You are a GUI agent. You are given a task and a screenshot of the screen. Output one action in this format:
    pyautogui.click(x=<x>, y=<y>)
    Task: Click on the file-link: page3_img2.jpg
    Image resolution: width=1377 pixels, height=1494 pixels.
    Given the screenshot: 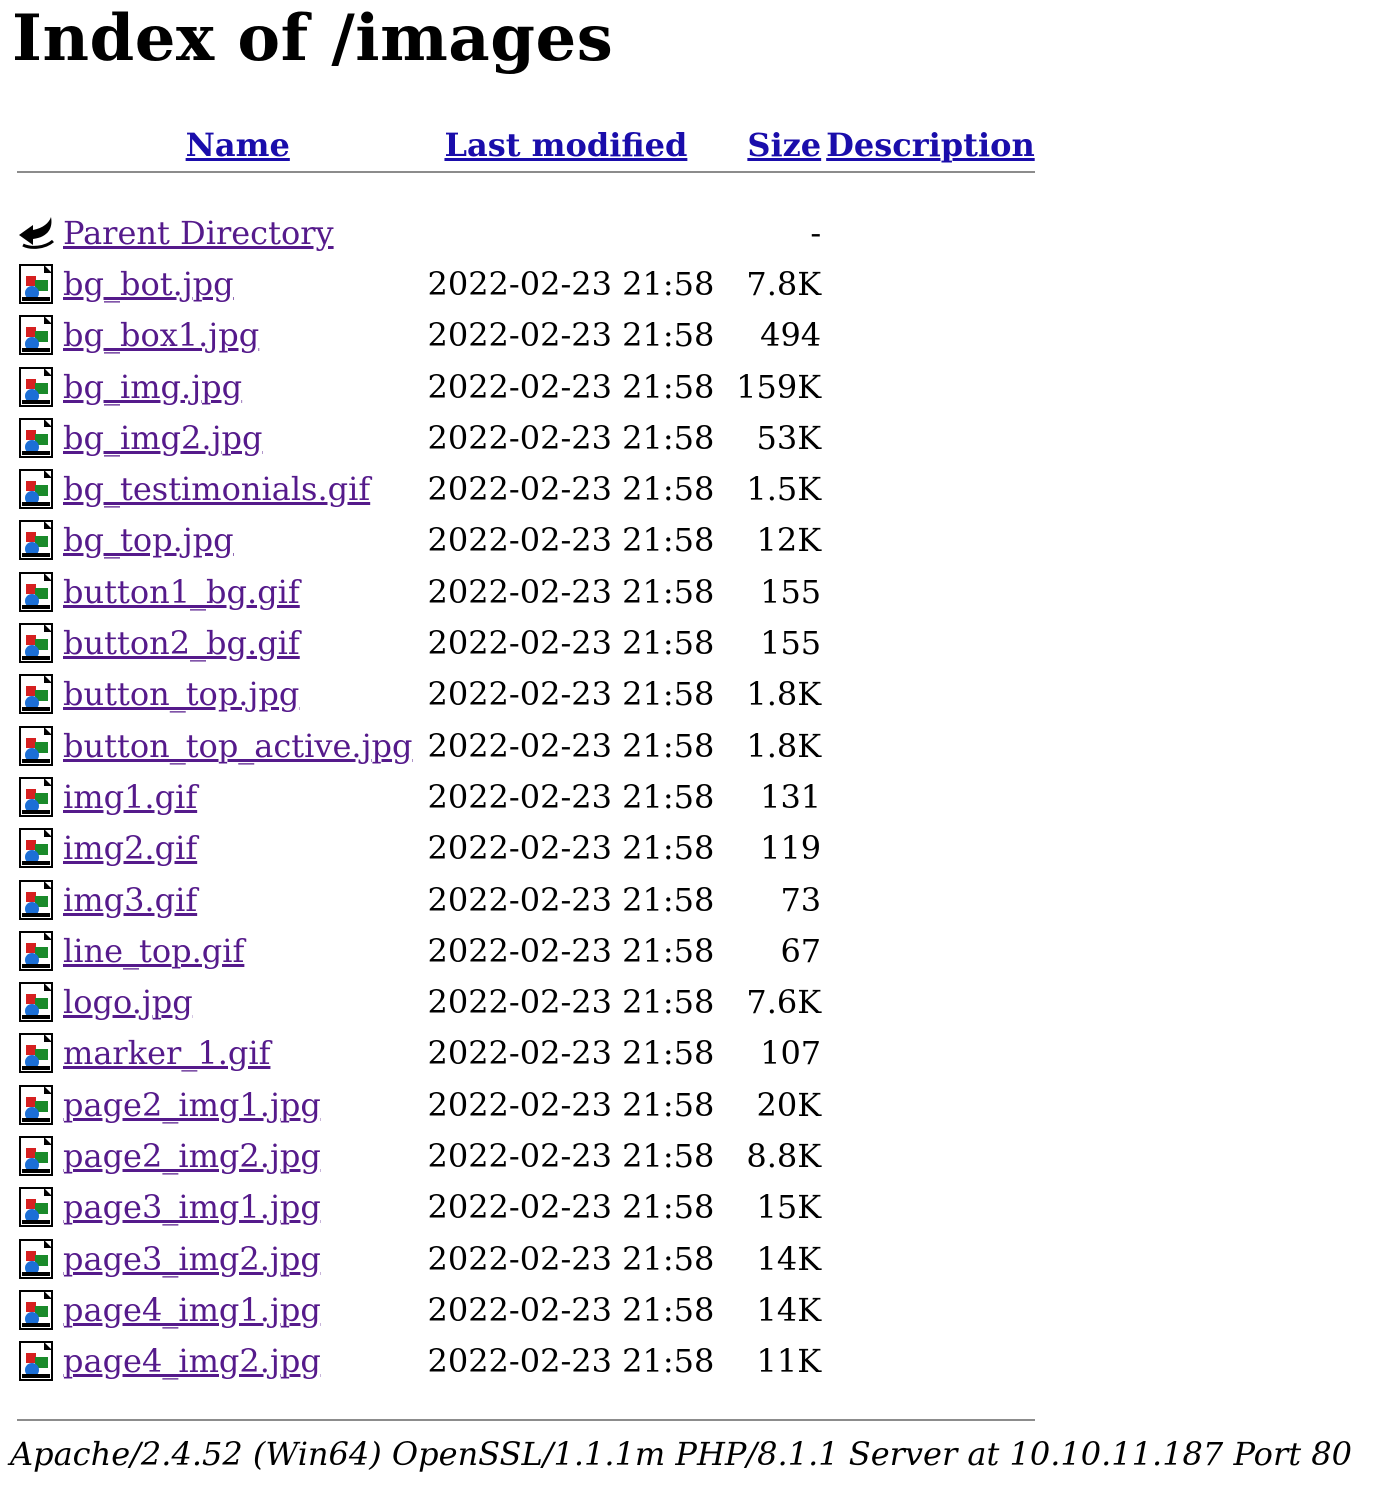 What is the action you would take?
    pyautogui.click(x=192, y=1259)
    